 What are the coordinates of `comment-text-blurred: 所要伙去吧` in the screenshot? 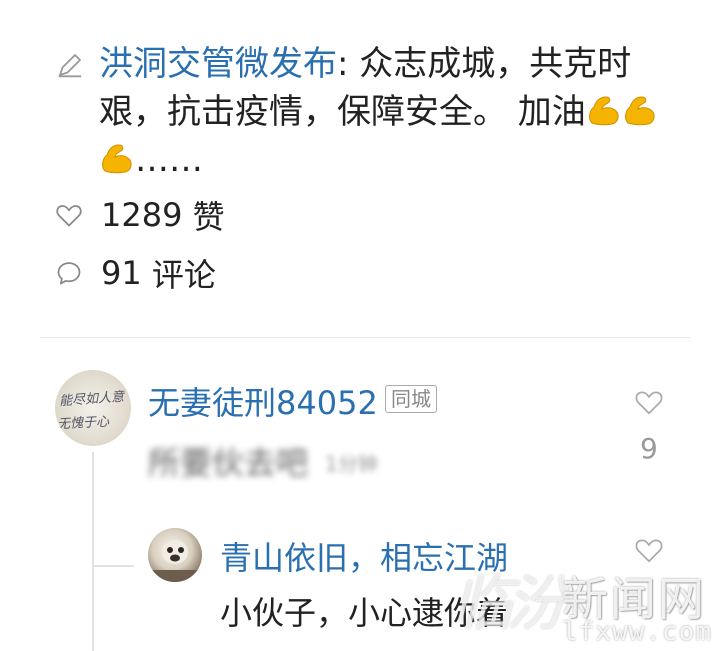 It's located at (228, 463).